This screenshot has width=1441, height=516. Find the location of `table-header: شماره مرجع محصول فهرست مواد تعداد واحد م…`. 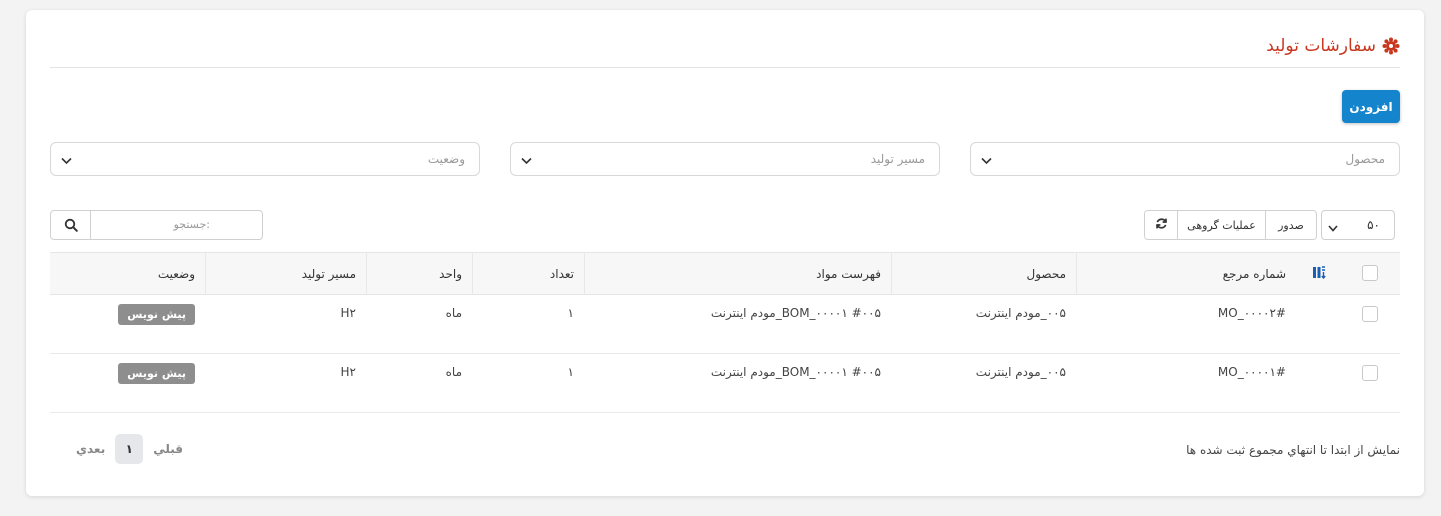

table-header: شماره مرجع محصول فهرست مواد تعداد واحد م… is located at coordinates (725, 273).